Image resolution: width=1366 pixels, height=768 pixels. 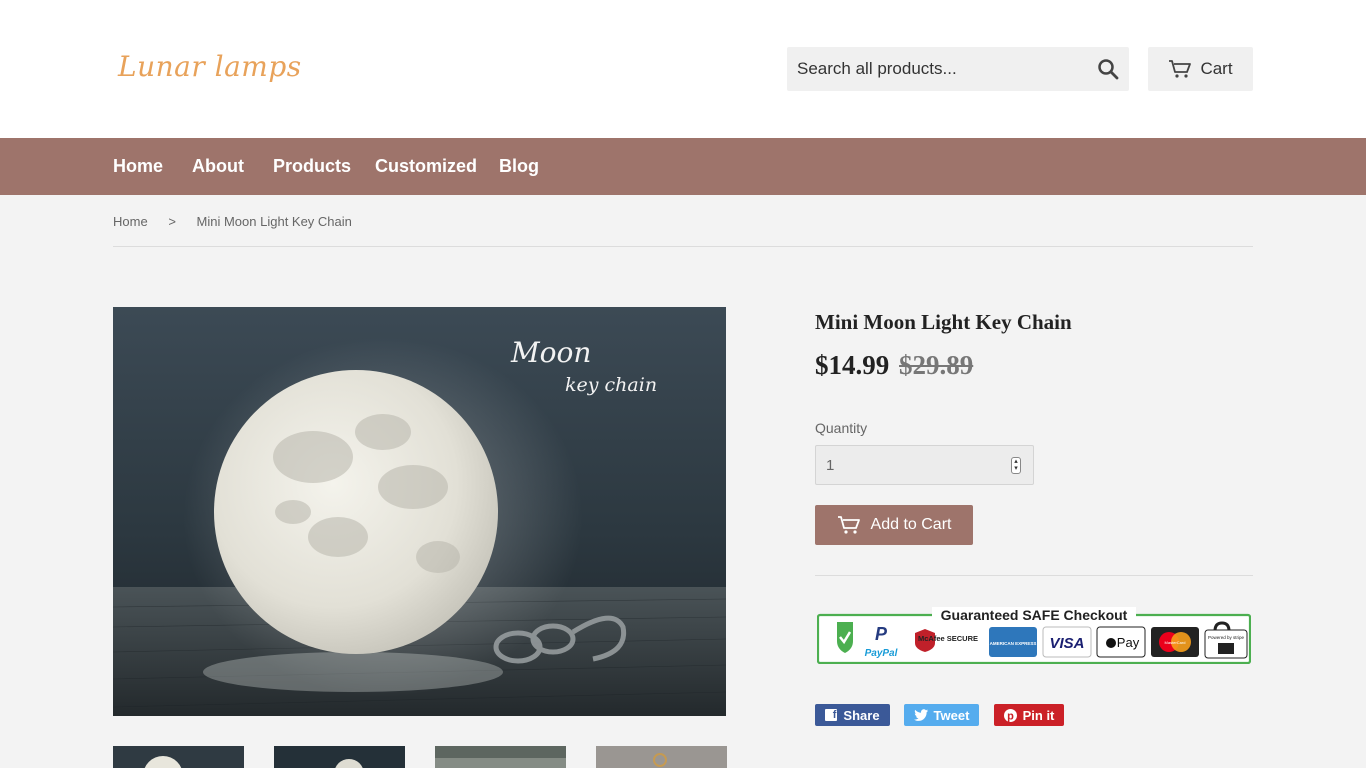 What do you see at coordinates (426, 166) in the screenshot?
I see `nav-item-customized: Customized` at bounding box center [426, 166].